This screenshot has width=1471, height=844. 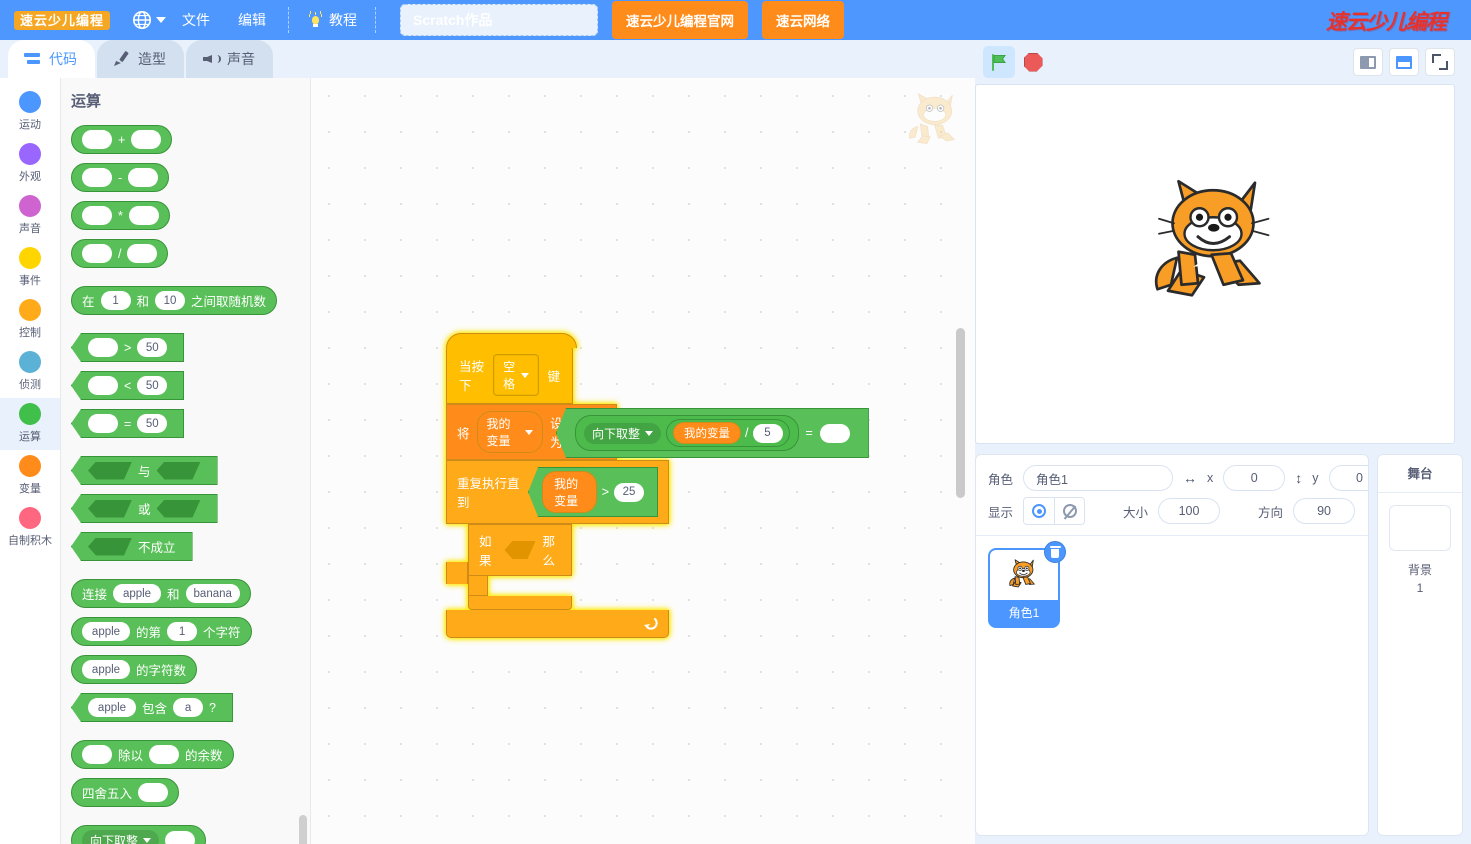 I want to click on round-input, so click(x=153, y=792).